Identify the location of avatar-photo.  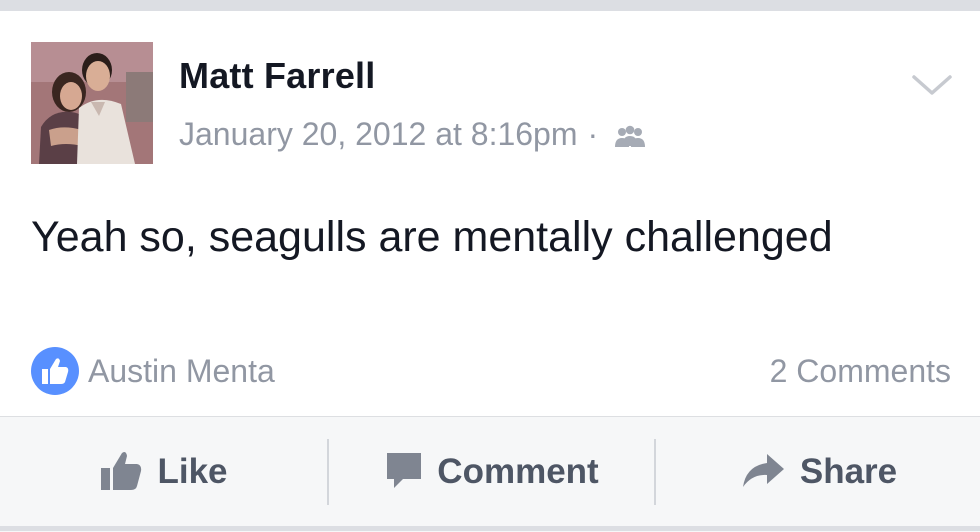
(92, 103).